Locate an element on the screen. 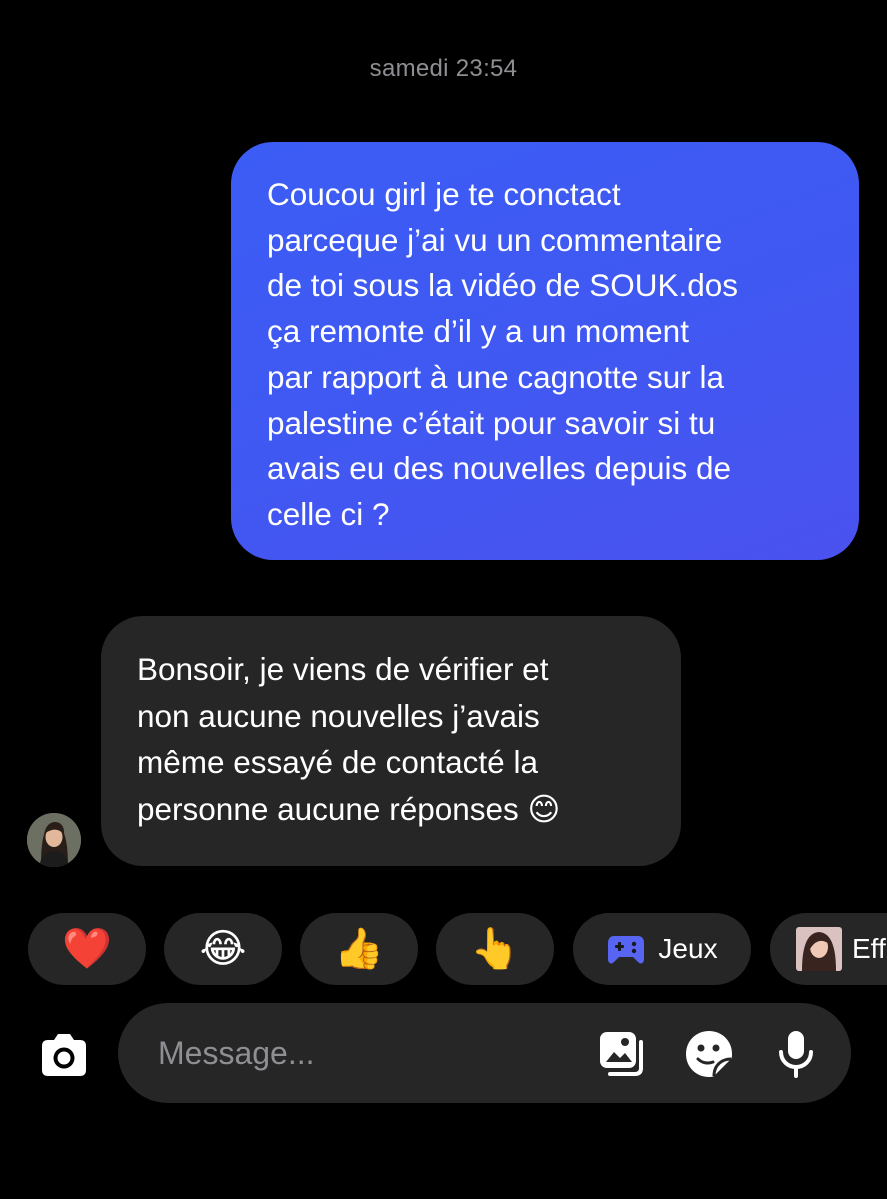  pointing-reaction-button: 👆 is located at coordinates (495, 949).